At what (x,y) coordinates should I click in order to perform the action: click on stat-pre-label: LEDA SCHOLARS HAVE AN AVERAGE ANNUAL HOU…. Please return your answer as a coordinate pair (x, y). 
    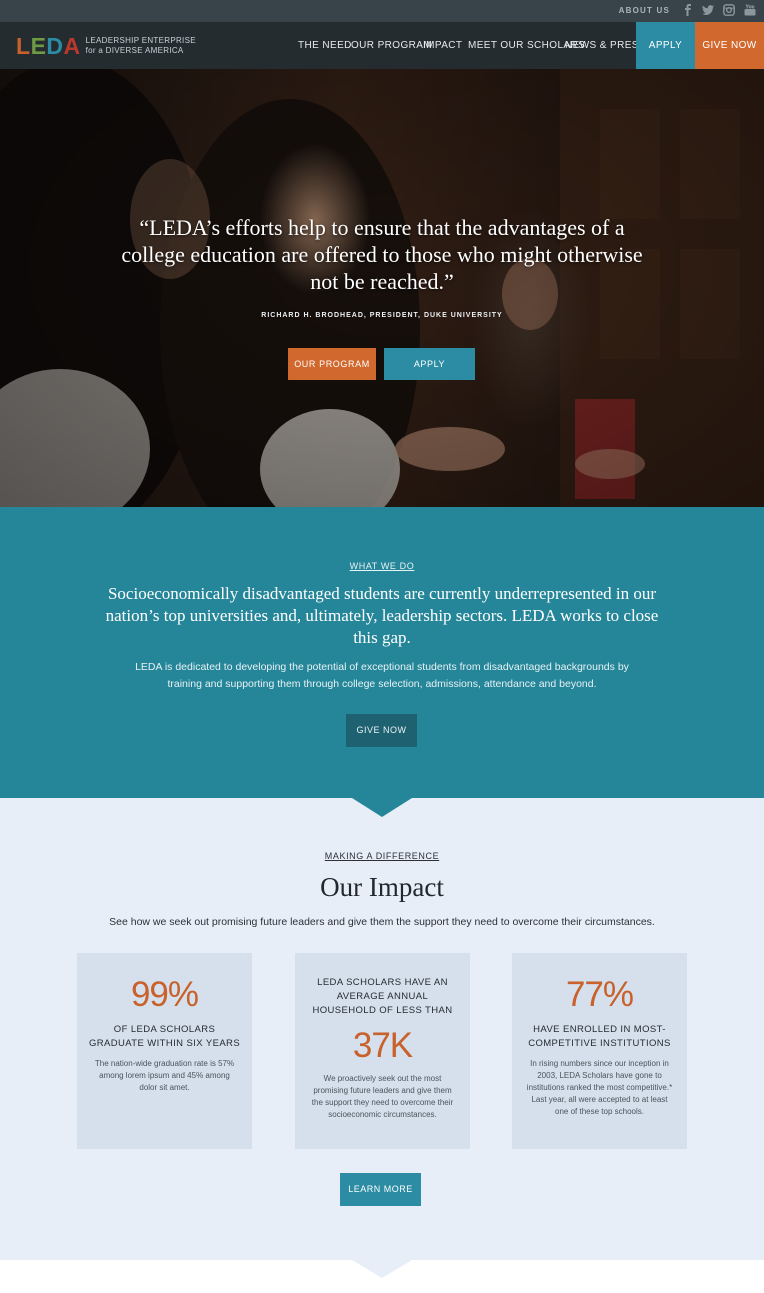
    Looking at the image, I should click on (382, 996).